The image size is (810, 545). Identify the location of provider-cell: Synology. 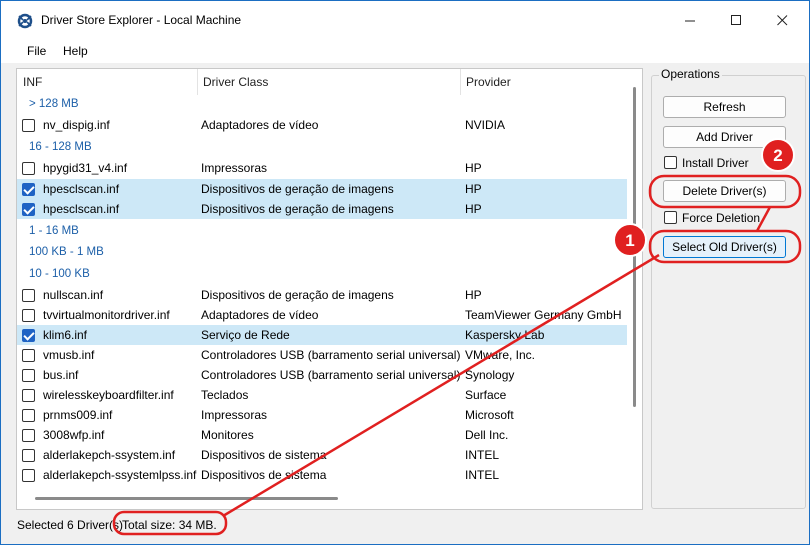
(490, 375).